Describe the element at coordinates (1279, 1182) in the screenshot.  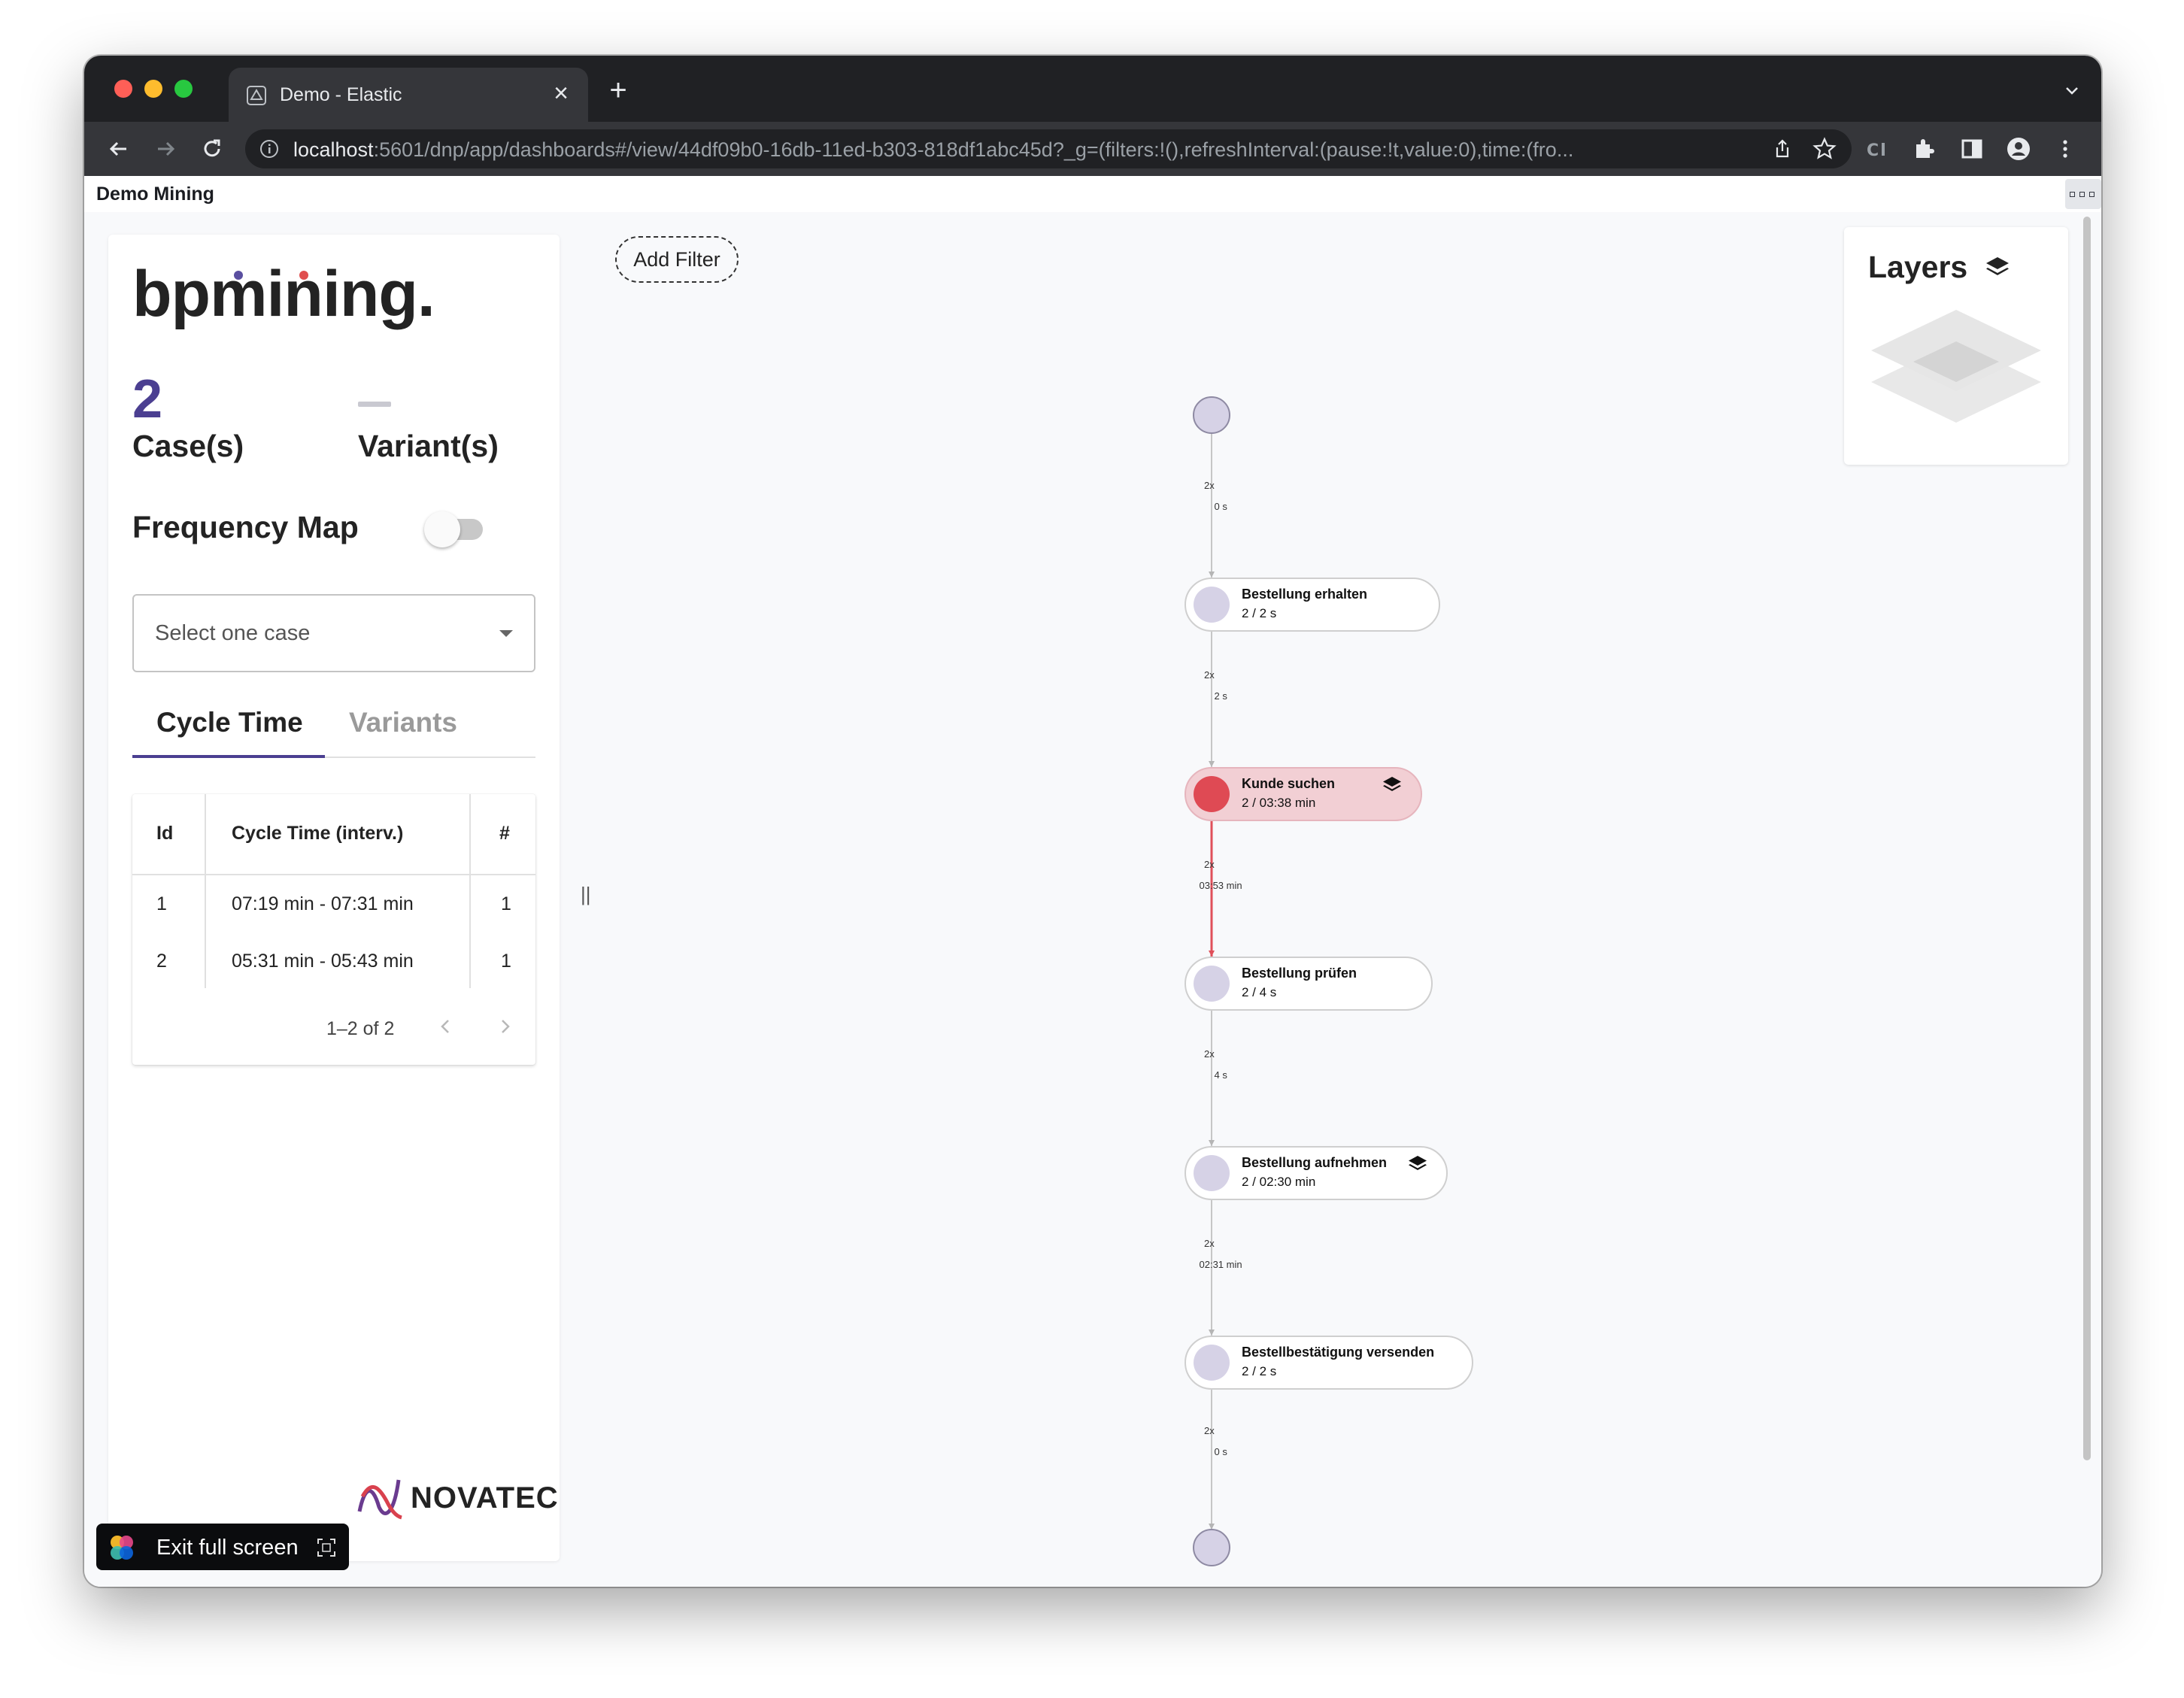
I see `activity-stats: 2 / 02:30 min` at that location.